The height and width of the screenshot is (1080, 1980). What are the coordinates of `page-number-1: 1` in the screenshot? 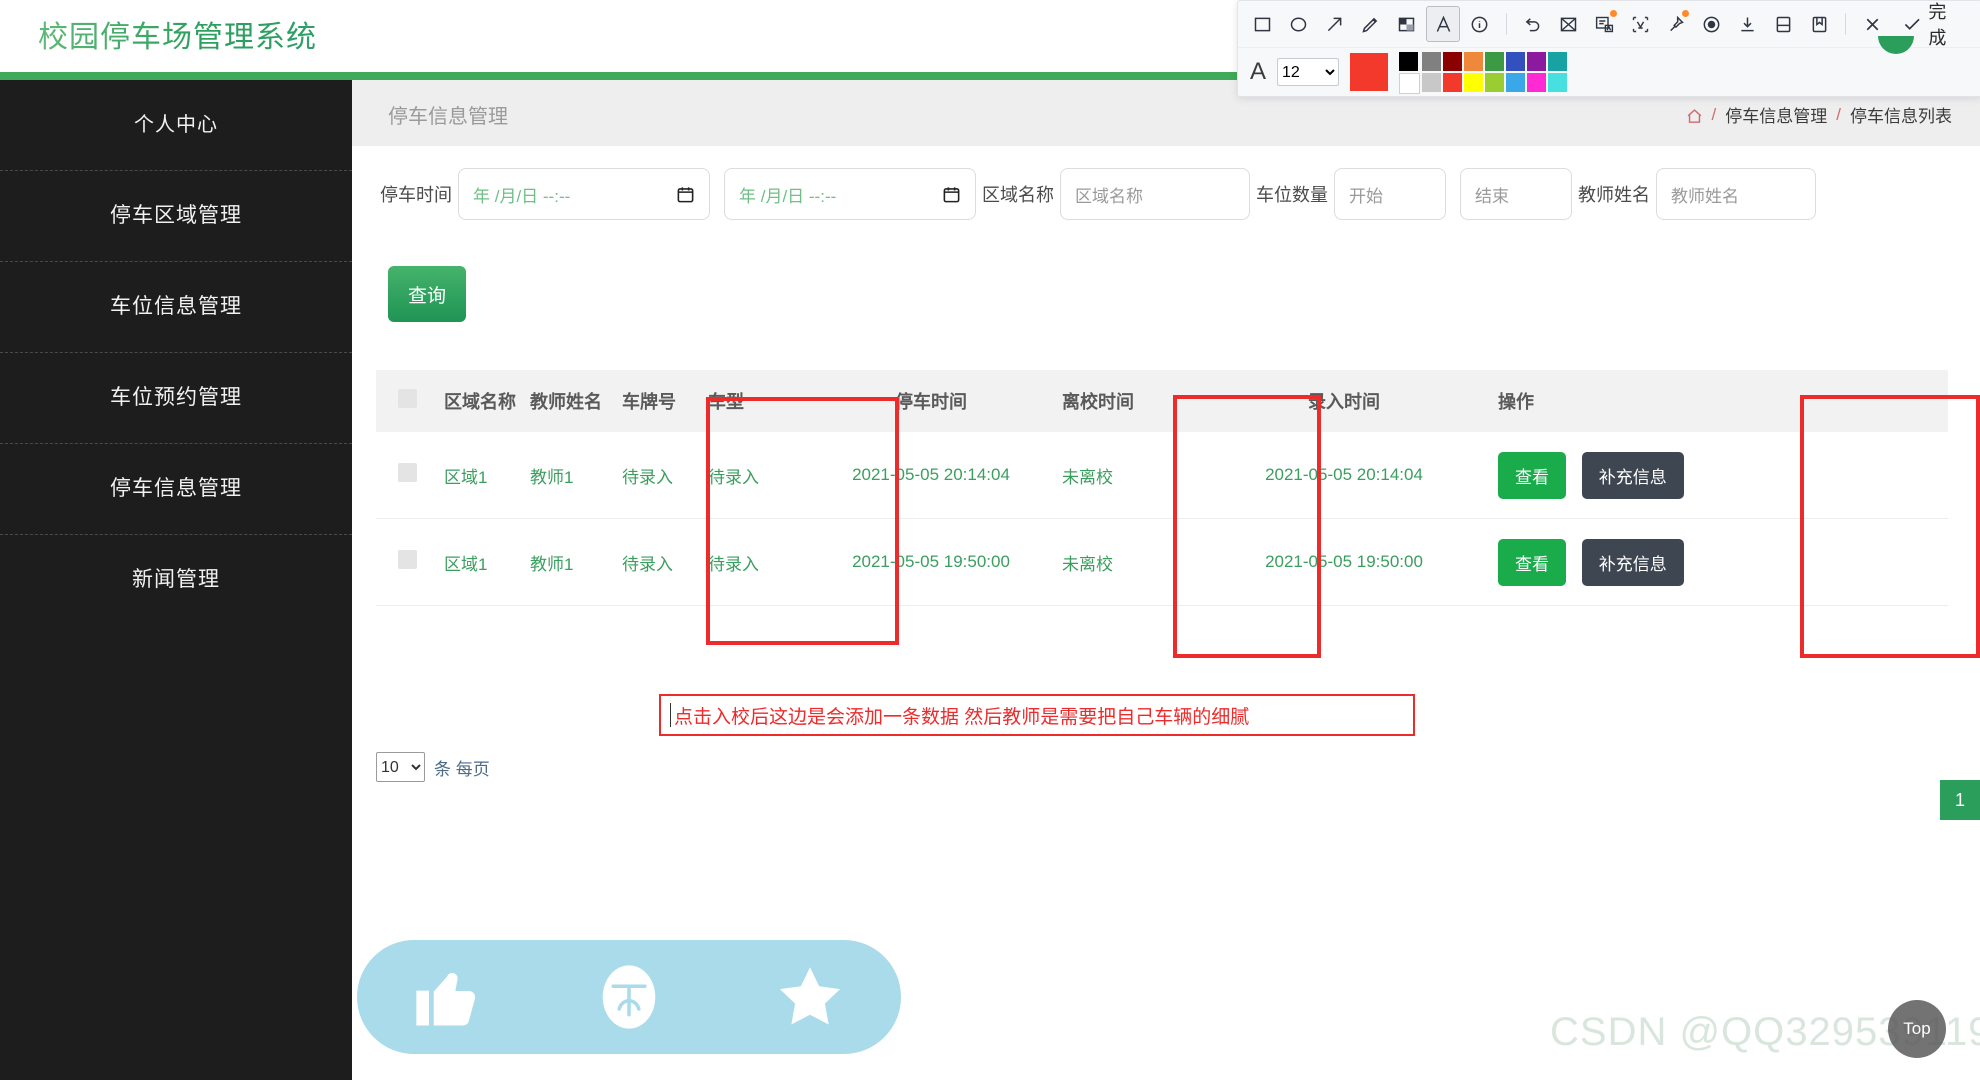 It's located at (1960, 800).